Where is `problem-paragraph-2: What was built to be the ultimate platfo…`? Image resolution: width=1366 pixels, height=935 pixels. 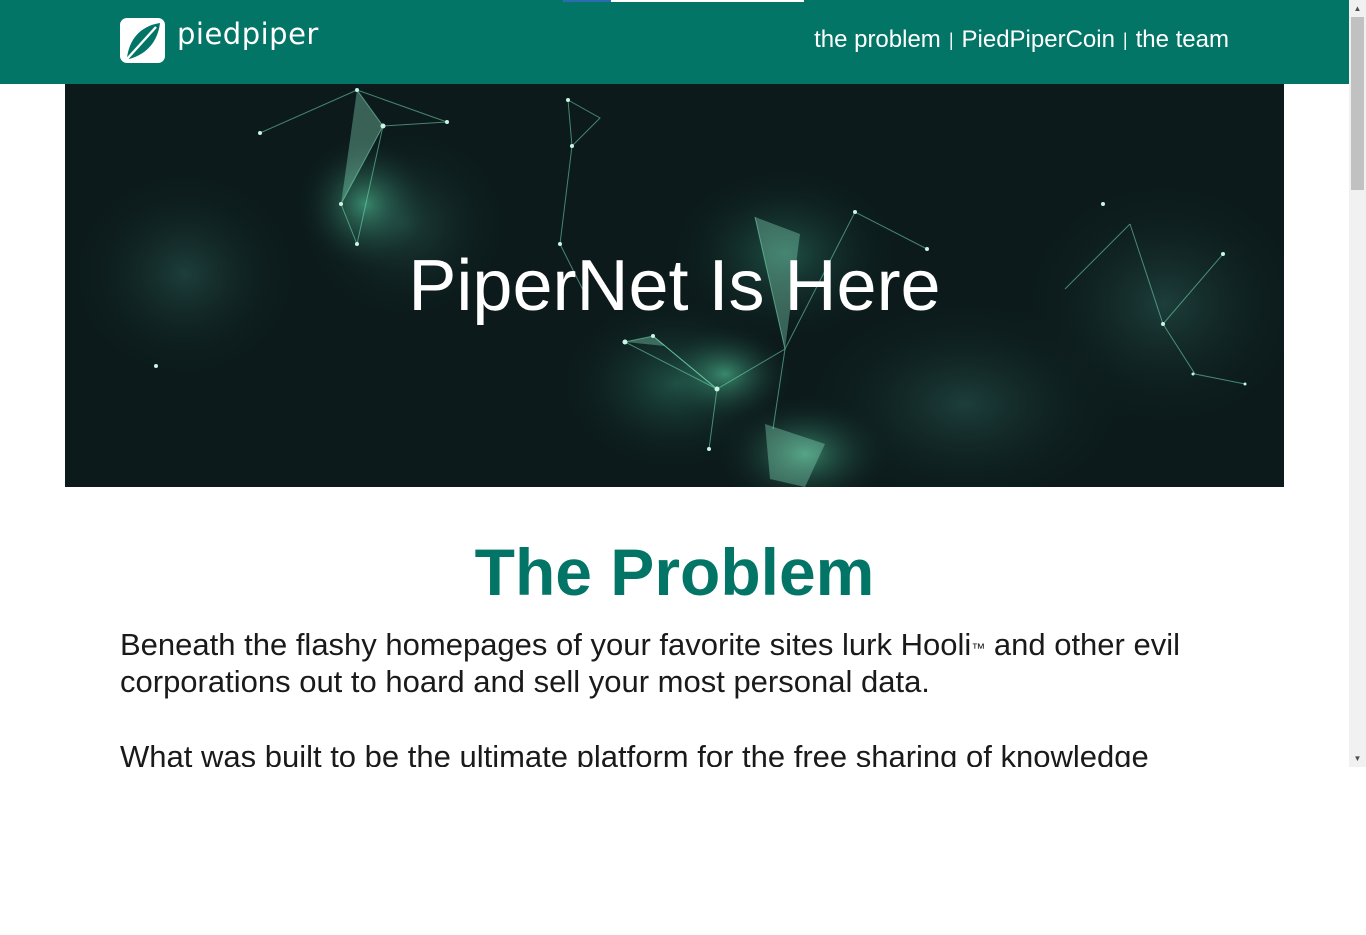 problem-paragraph-2: What was built to be the ultimate platfo… is located at coordinates (634, 753).